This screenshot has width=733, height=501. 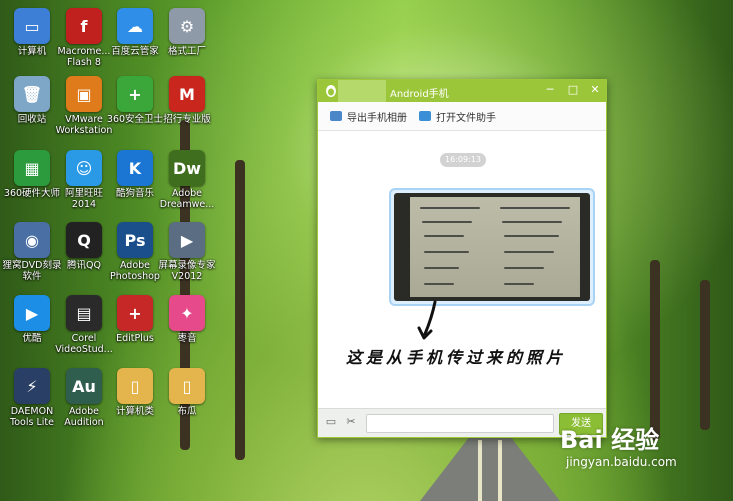 I want to click on message-timestamp: 16:09:13, so click(x=463, y=160).